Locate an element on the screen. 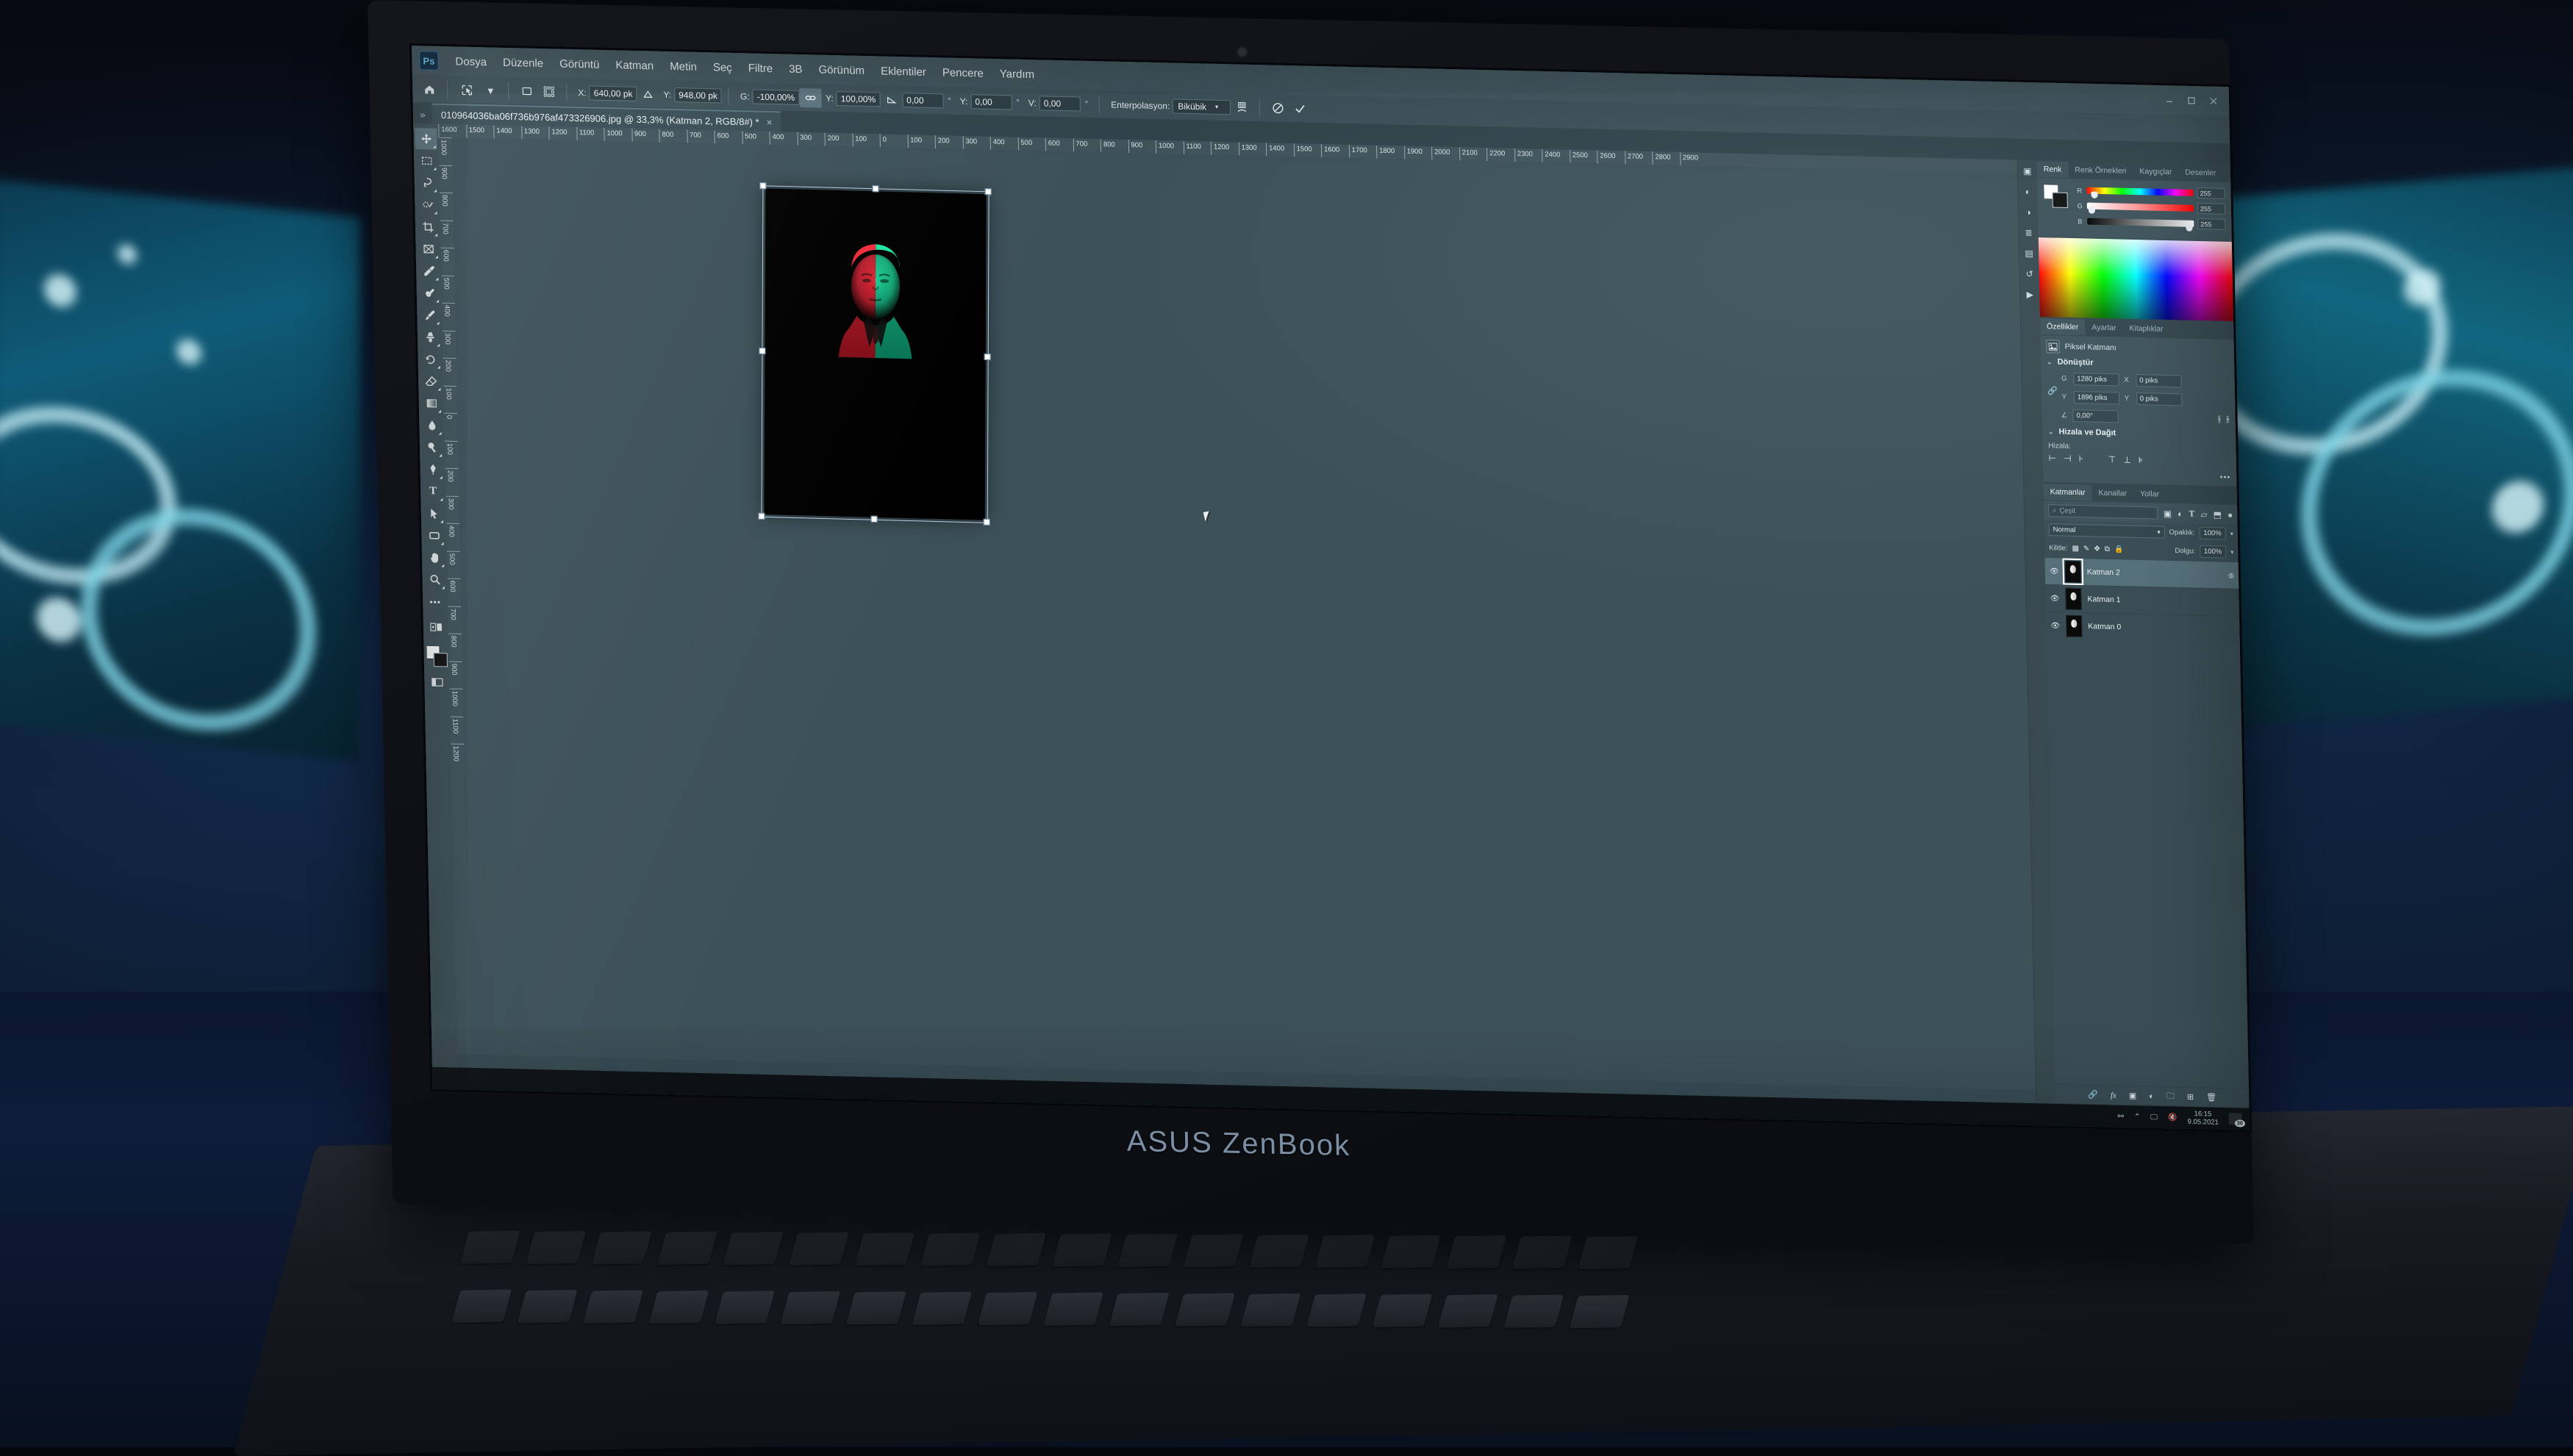 The width and height of the screenshot is (2573, 1456). commit-transform-icon is located at coordinates (1300, 109).